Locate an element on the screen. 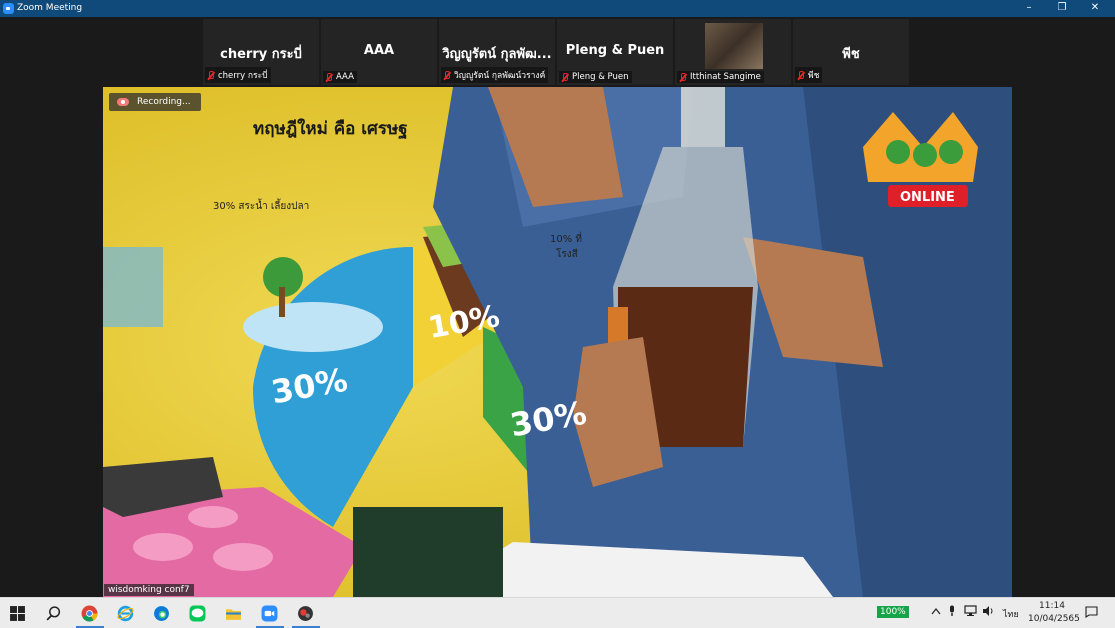 Image resolution: width=1115 pixels, height=628 pixels. windows-logo-icon is located at coordinates (17, 613).